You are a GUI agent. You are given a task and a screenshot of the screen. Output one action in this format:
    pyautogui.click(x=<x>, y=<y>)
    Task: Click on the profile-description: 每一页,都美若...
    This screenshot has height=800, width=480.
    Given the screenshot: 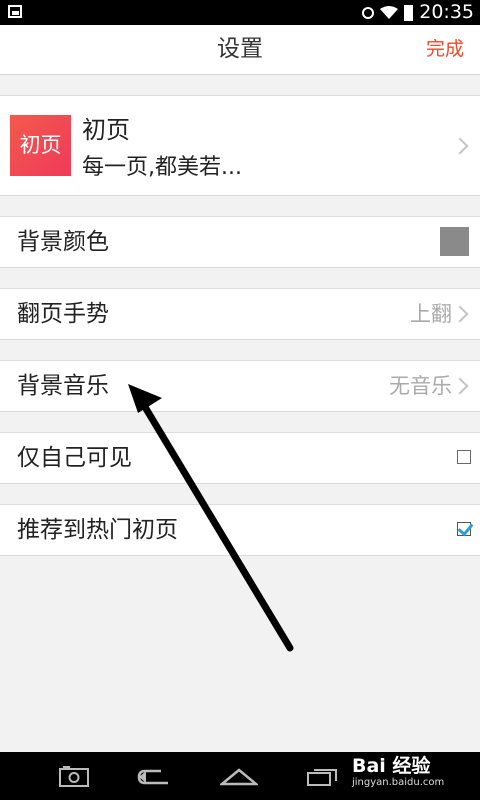 What is the action you would take?
    pyautogui.click(x=162, y=167)
    